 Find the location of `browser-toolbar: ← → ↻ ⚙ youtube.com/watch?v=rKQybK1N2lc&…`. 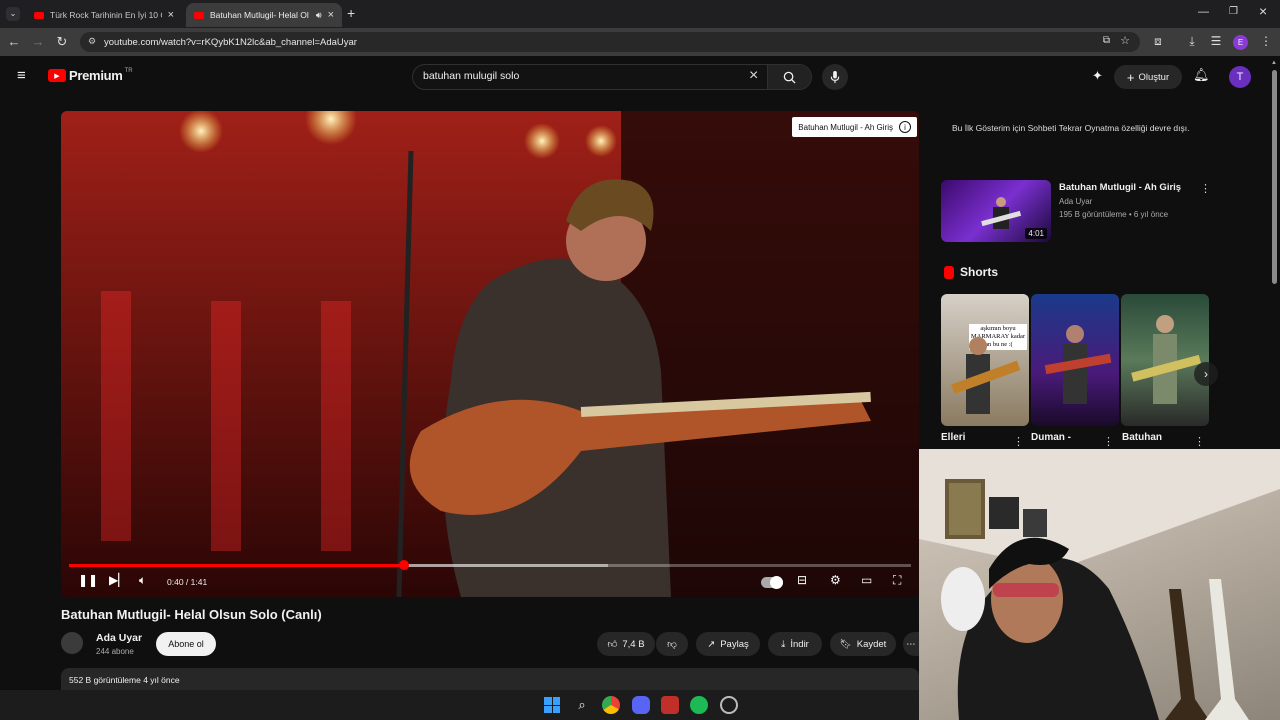

browser-toolbar: ← → ↻ ⚙ youtube.com/watch?v=rKQybK1N2lc&… is located at coordinates (640, 42).